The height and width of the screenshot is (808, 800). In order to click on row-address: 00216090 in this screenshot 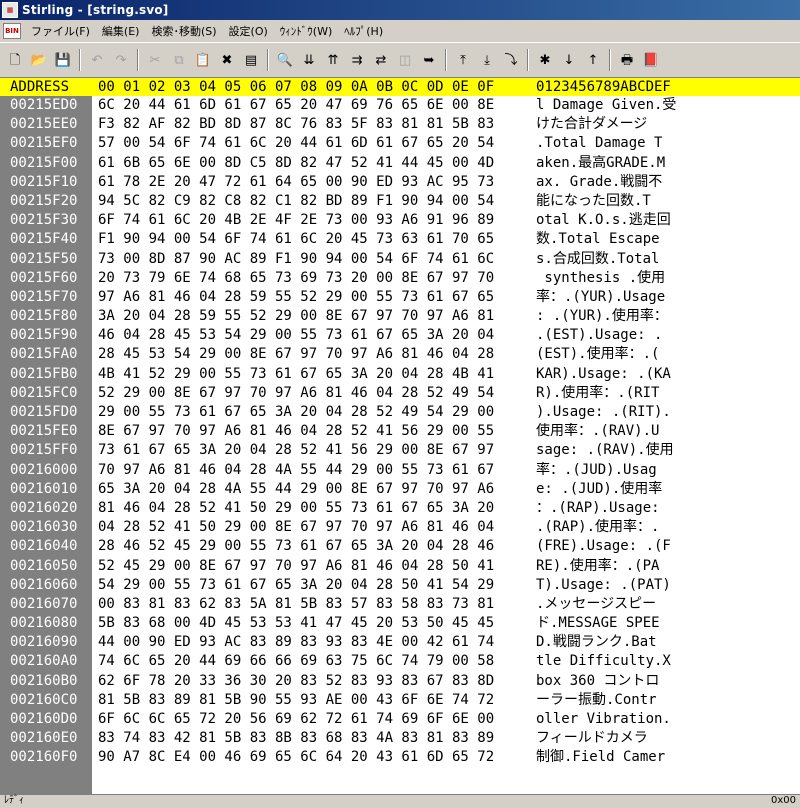, I will do `click(43, 642)`.